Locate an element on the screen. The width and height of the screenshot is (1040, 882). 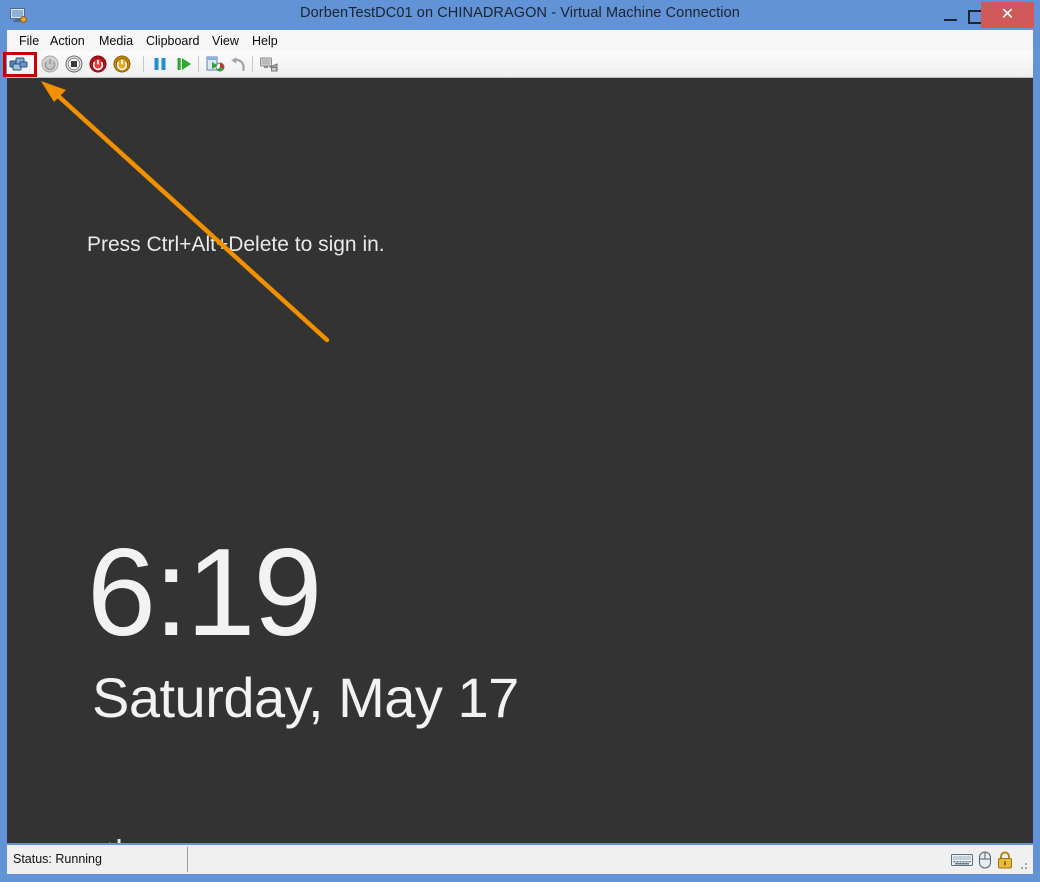
shutdown-red-icon is located at coordinates (98, 64).